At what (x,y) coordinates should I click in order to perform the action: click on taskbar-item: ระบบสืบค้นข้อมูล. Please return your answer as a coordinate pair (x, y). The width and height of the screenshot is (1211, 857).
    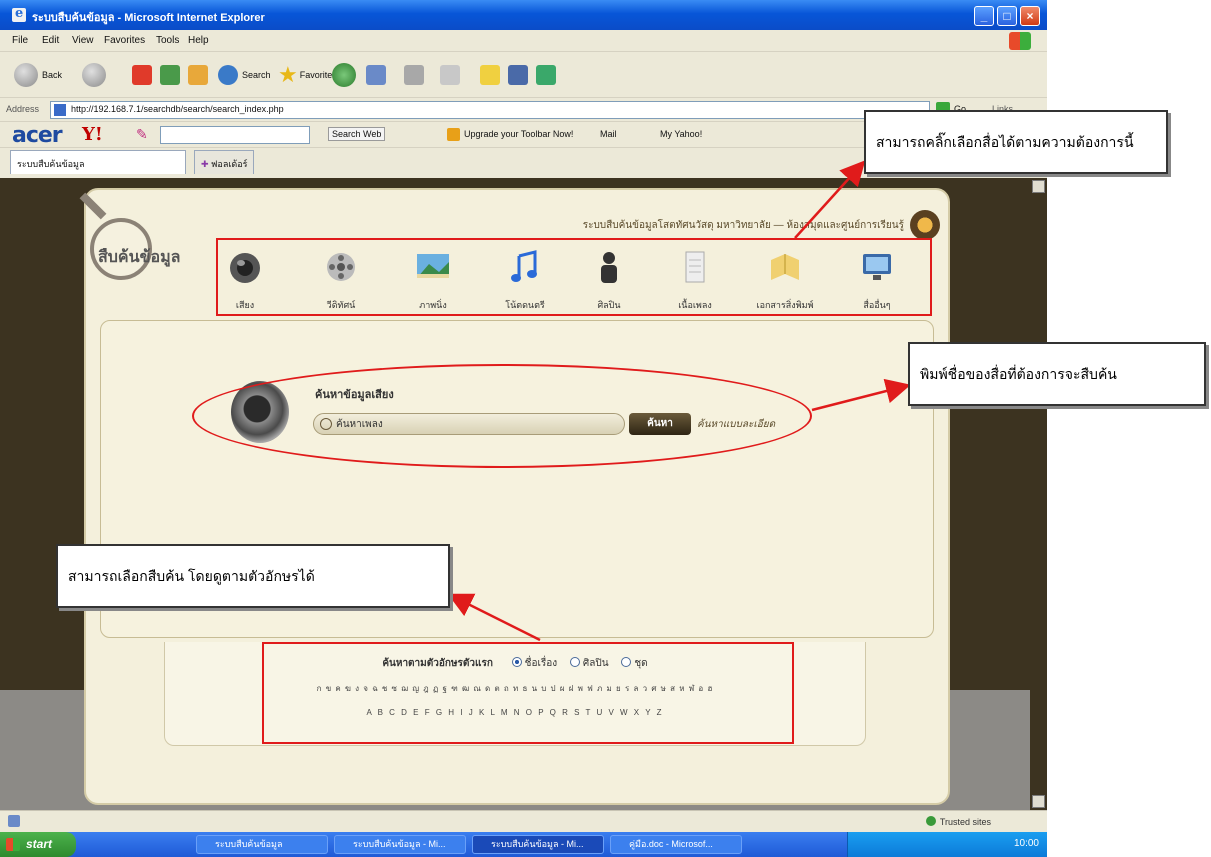
    Looking at the image, I should click on (262, 844).